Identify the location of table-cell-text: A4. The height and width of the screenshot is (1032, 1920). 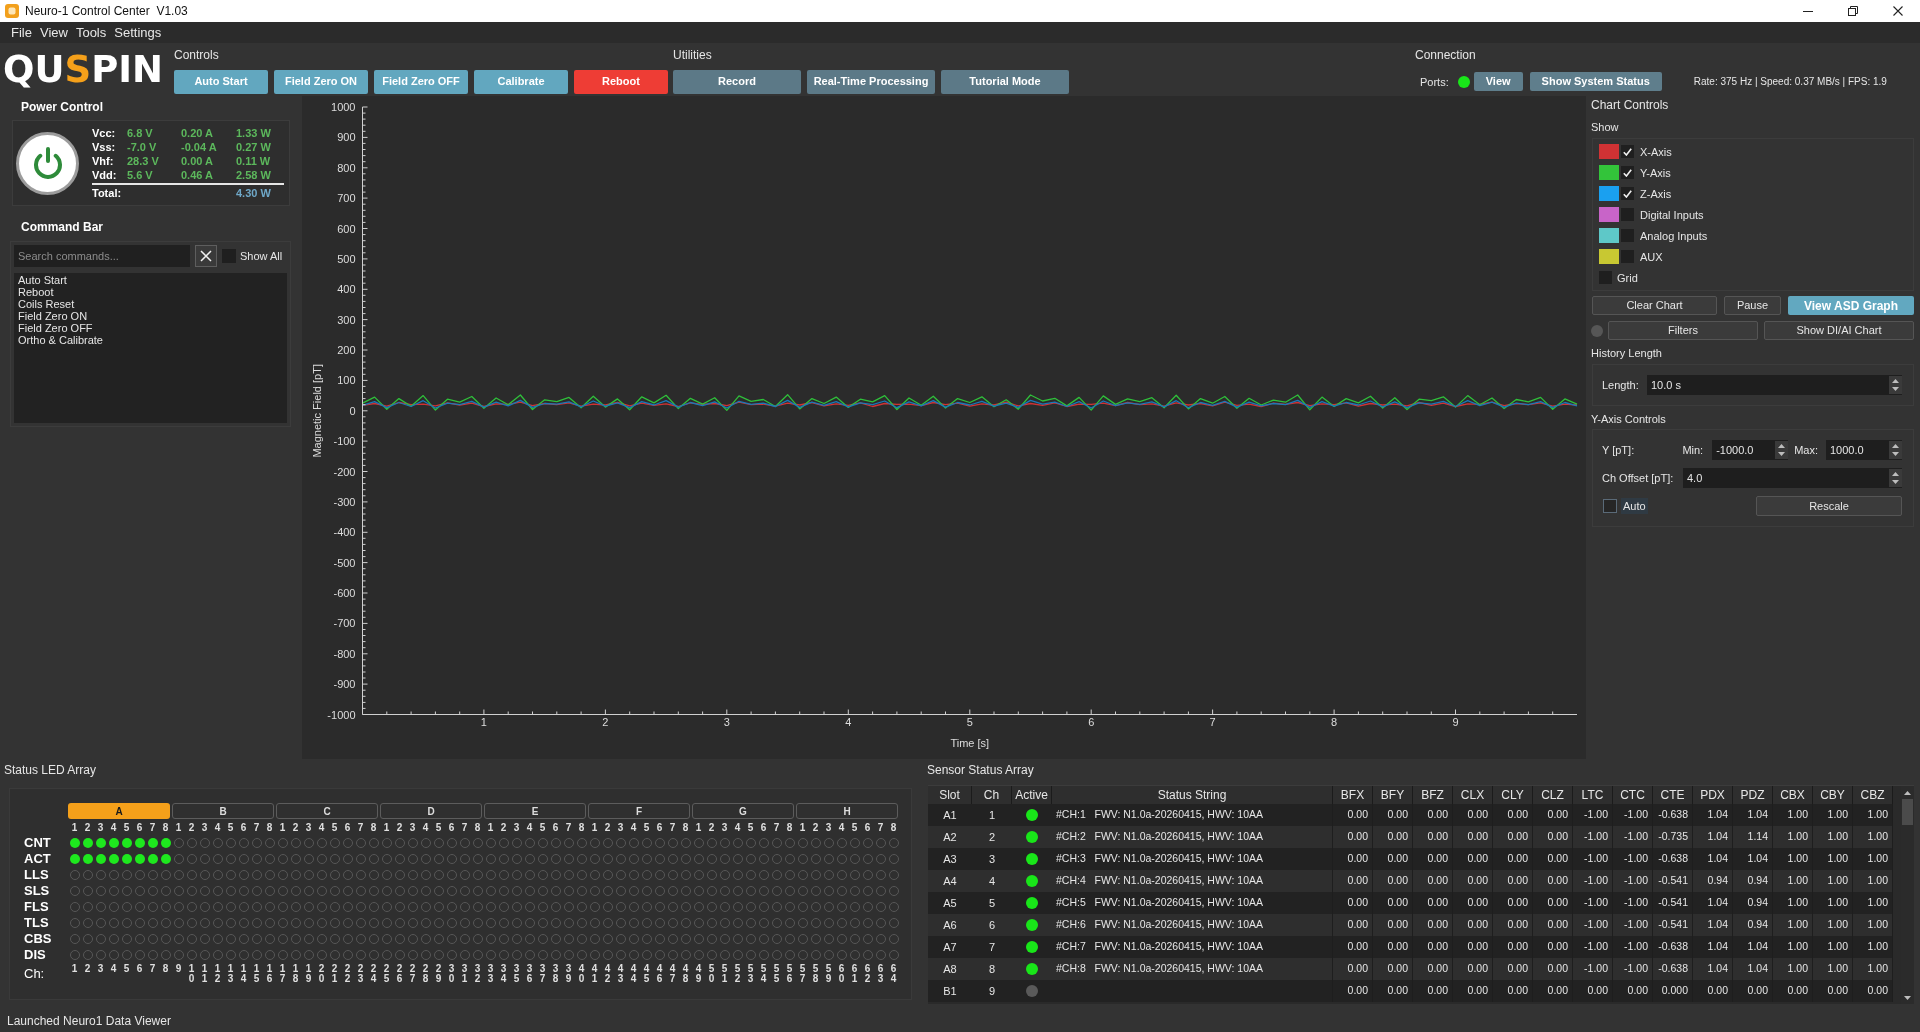
(950, 881).